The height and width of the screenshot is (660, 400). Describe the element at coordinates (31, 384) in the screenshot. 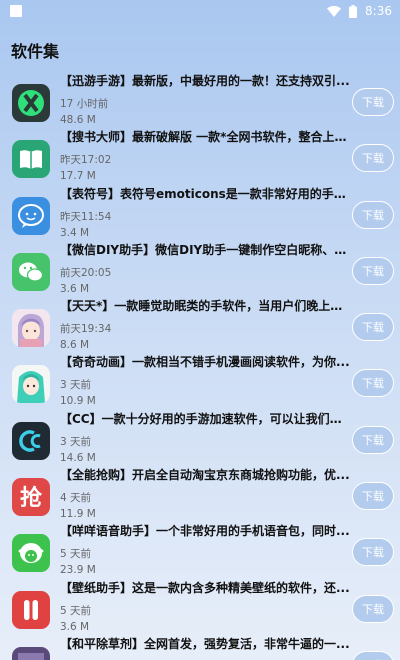

I see `green-hair-app-icon` at that location.